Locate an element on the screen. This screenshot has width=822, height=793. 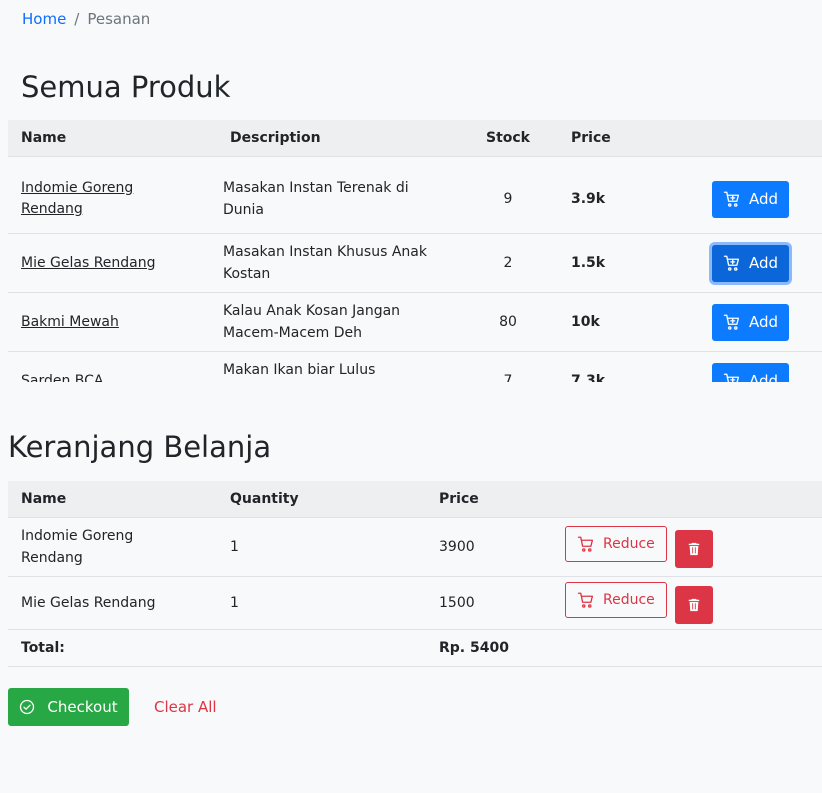
product-stock: 80 is located at coordinates (508, 322).